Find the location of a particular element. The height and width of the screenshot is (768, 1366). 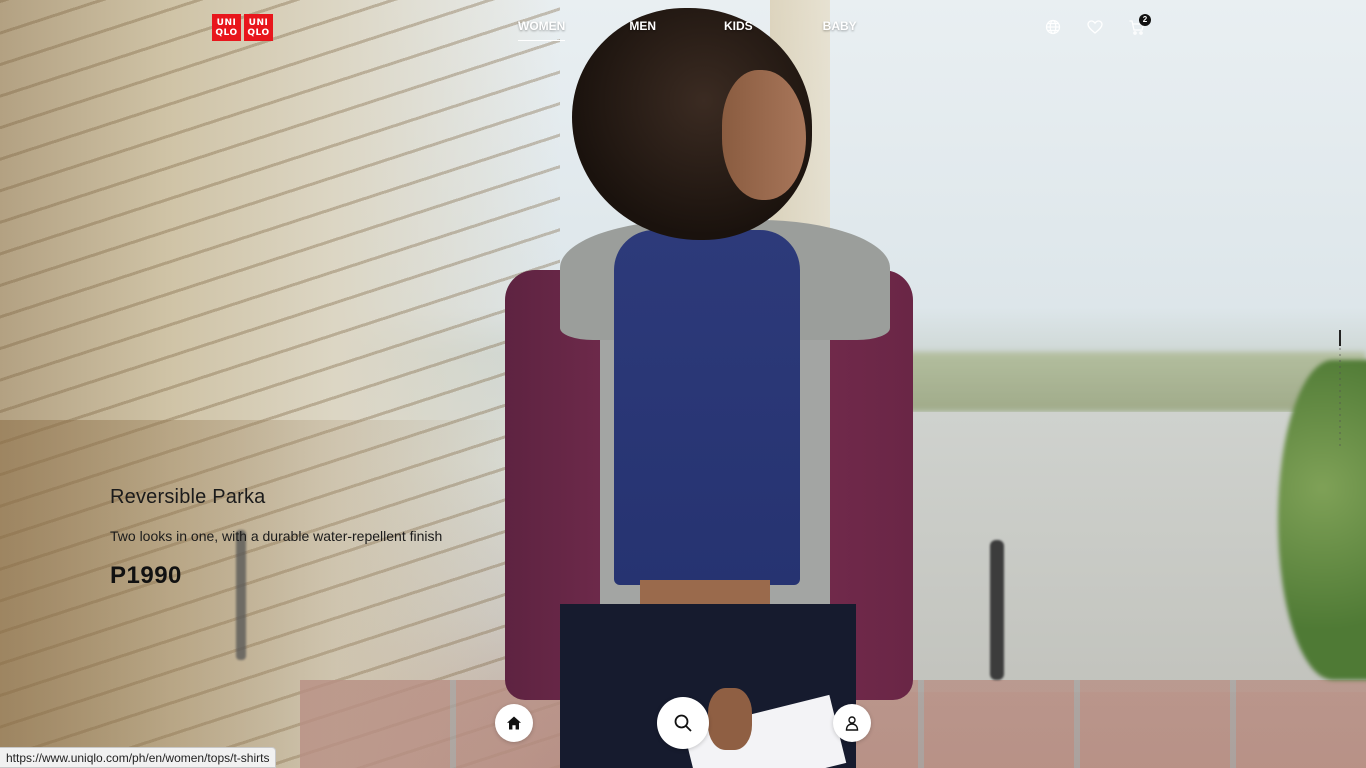

logo-box-right: UNI QLO is located at coordinates (258, 27).